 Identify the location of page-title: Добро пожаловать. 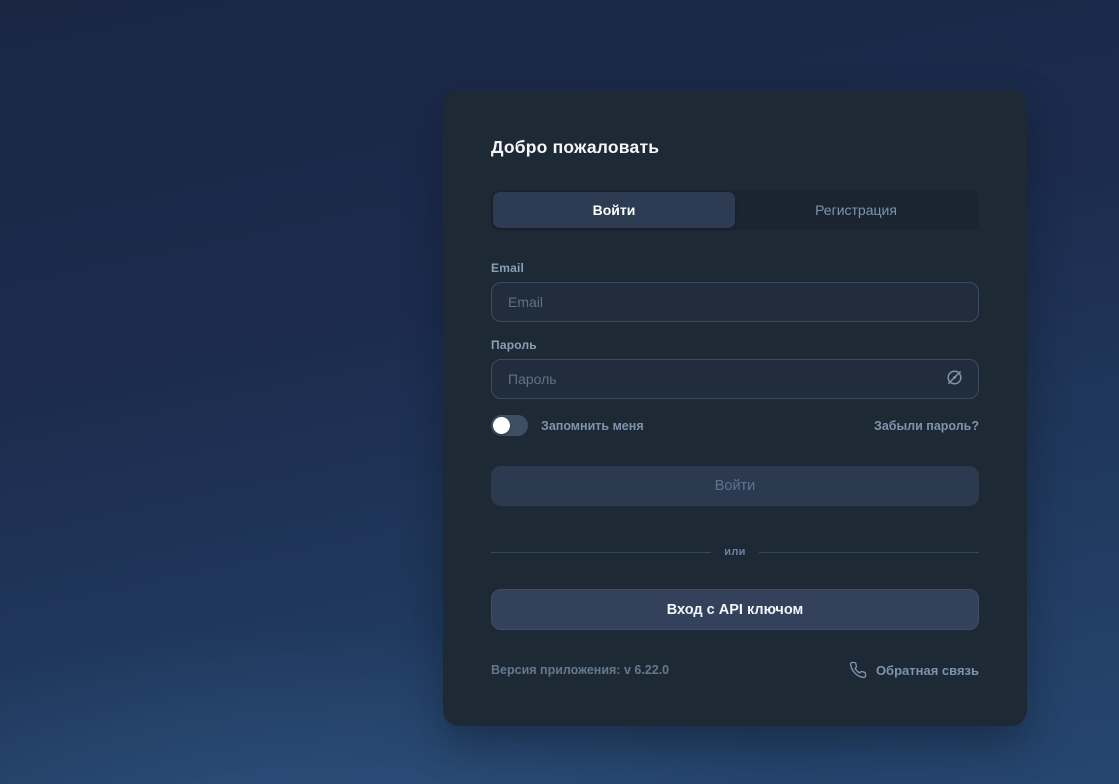
(575, 147).